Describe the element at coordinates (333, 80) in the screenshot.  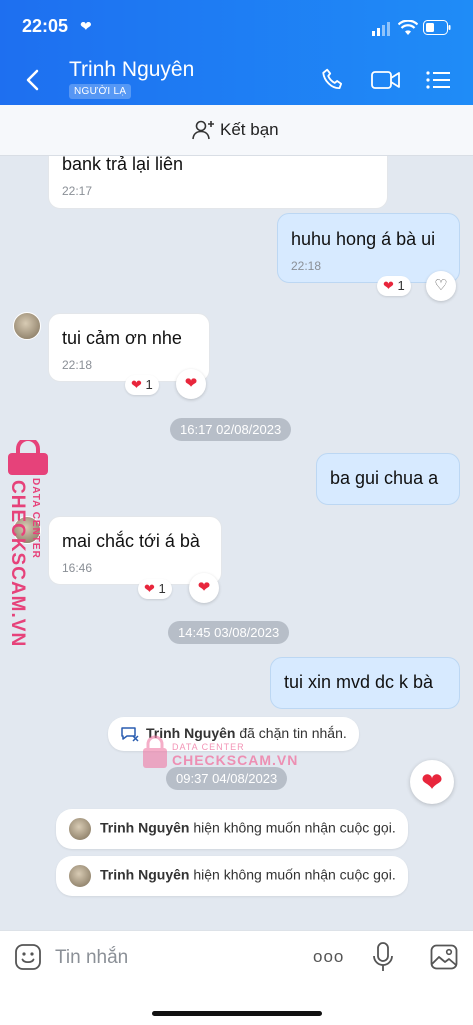
I see `call-button` at that location.